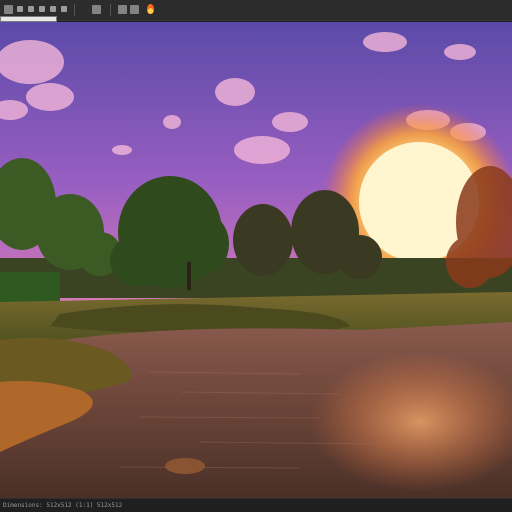  Describe the element at coordinates (122, 9) in the screenshot. I see `eye-icon` at that location.